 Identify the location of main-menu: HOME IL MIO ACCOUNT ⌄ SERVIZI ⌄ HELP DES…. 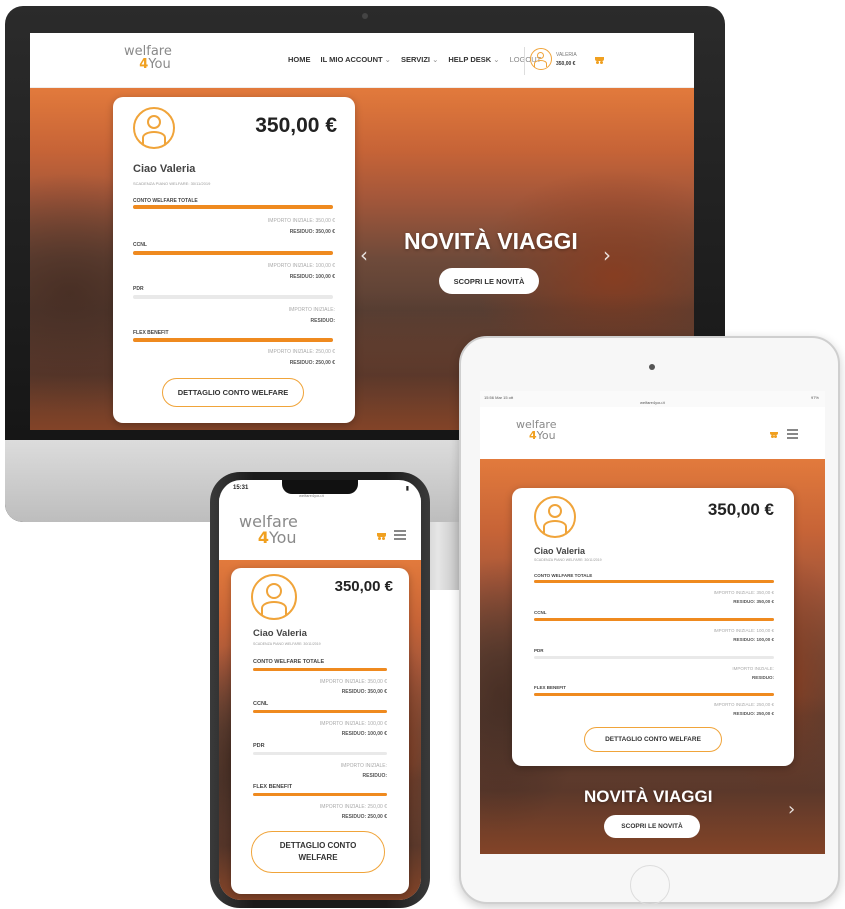
(414, 59).